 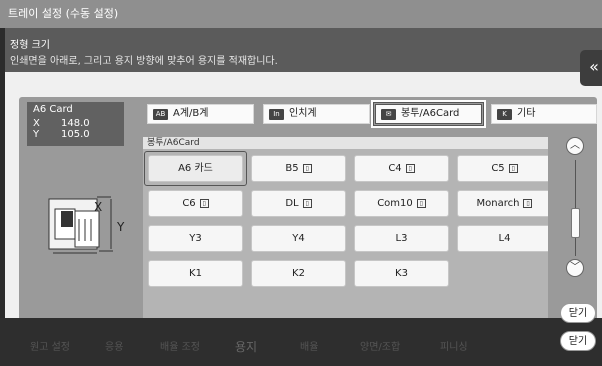 I want to click on dialog-description: 인쇄면을 아래로, 그리고 용지 방향에 맞추어 용지를 적재합니다., so click(x=144, y=61).